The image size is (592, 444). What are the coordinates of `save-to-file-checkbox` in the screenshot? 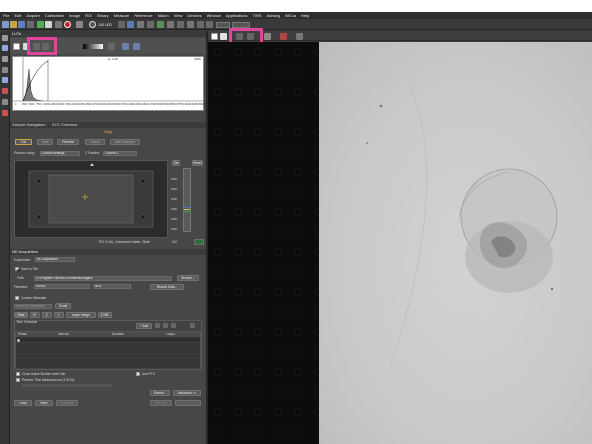 It's located at (17, 269).